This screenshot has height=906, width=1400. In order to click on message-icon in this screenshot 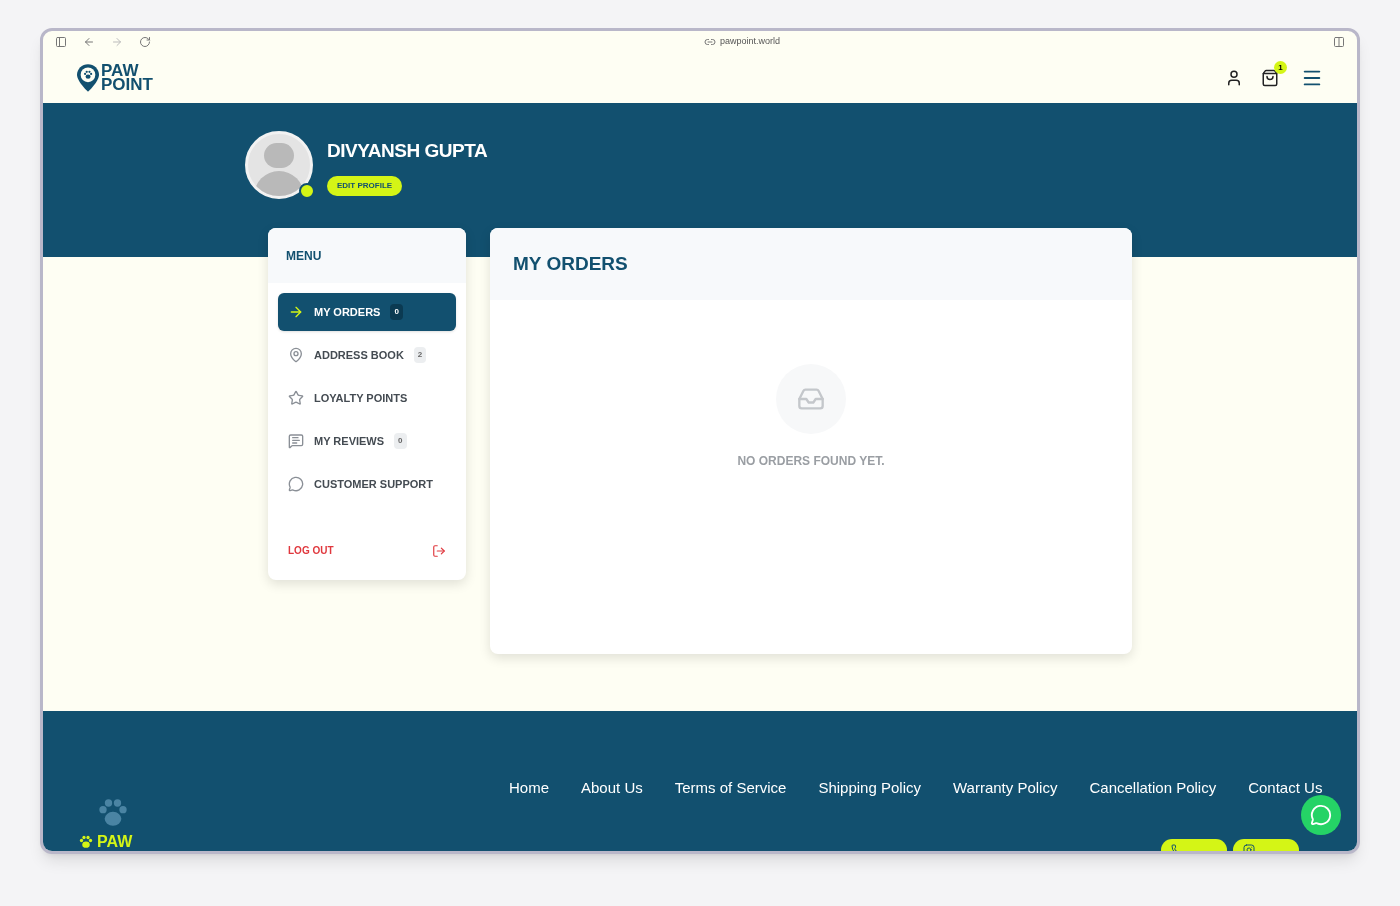, I will do `click(296, 441)`.